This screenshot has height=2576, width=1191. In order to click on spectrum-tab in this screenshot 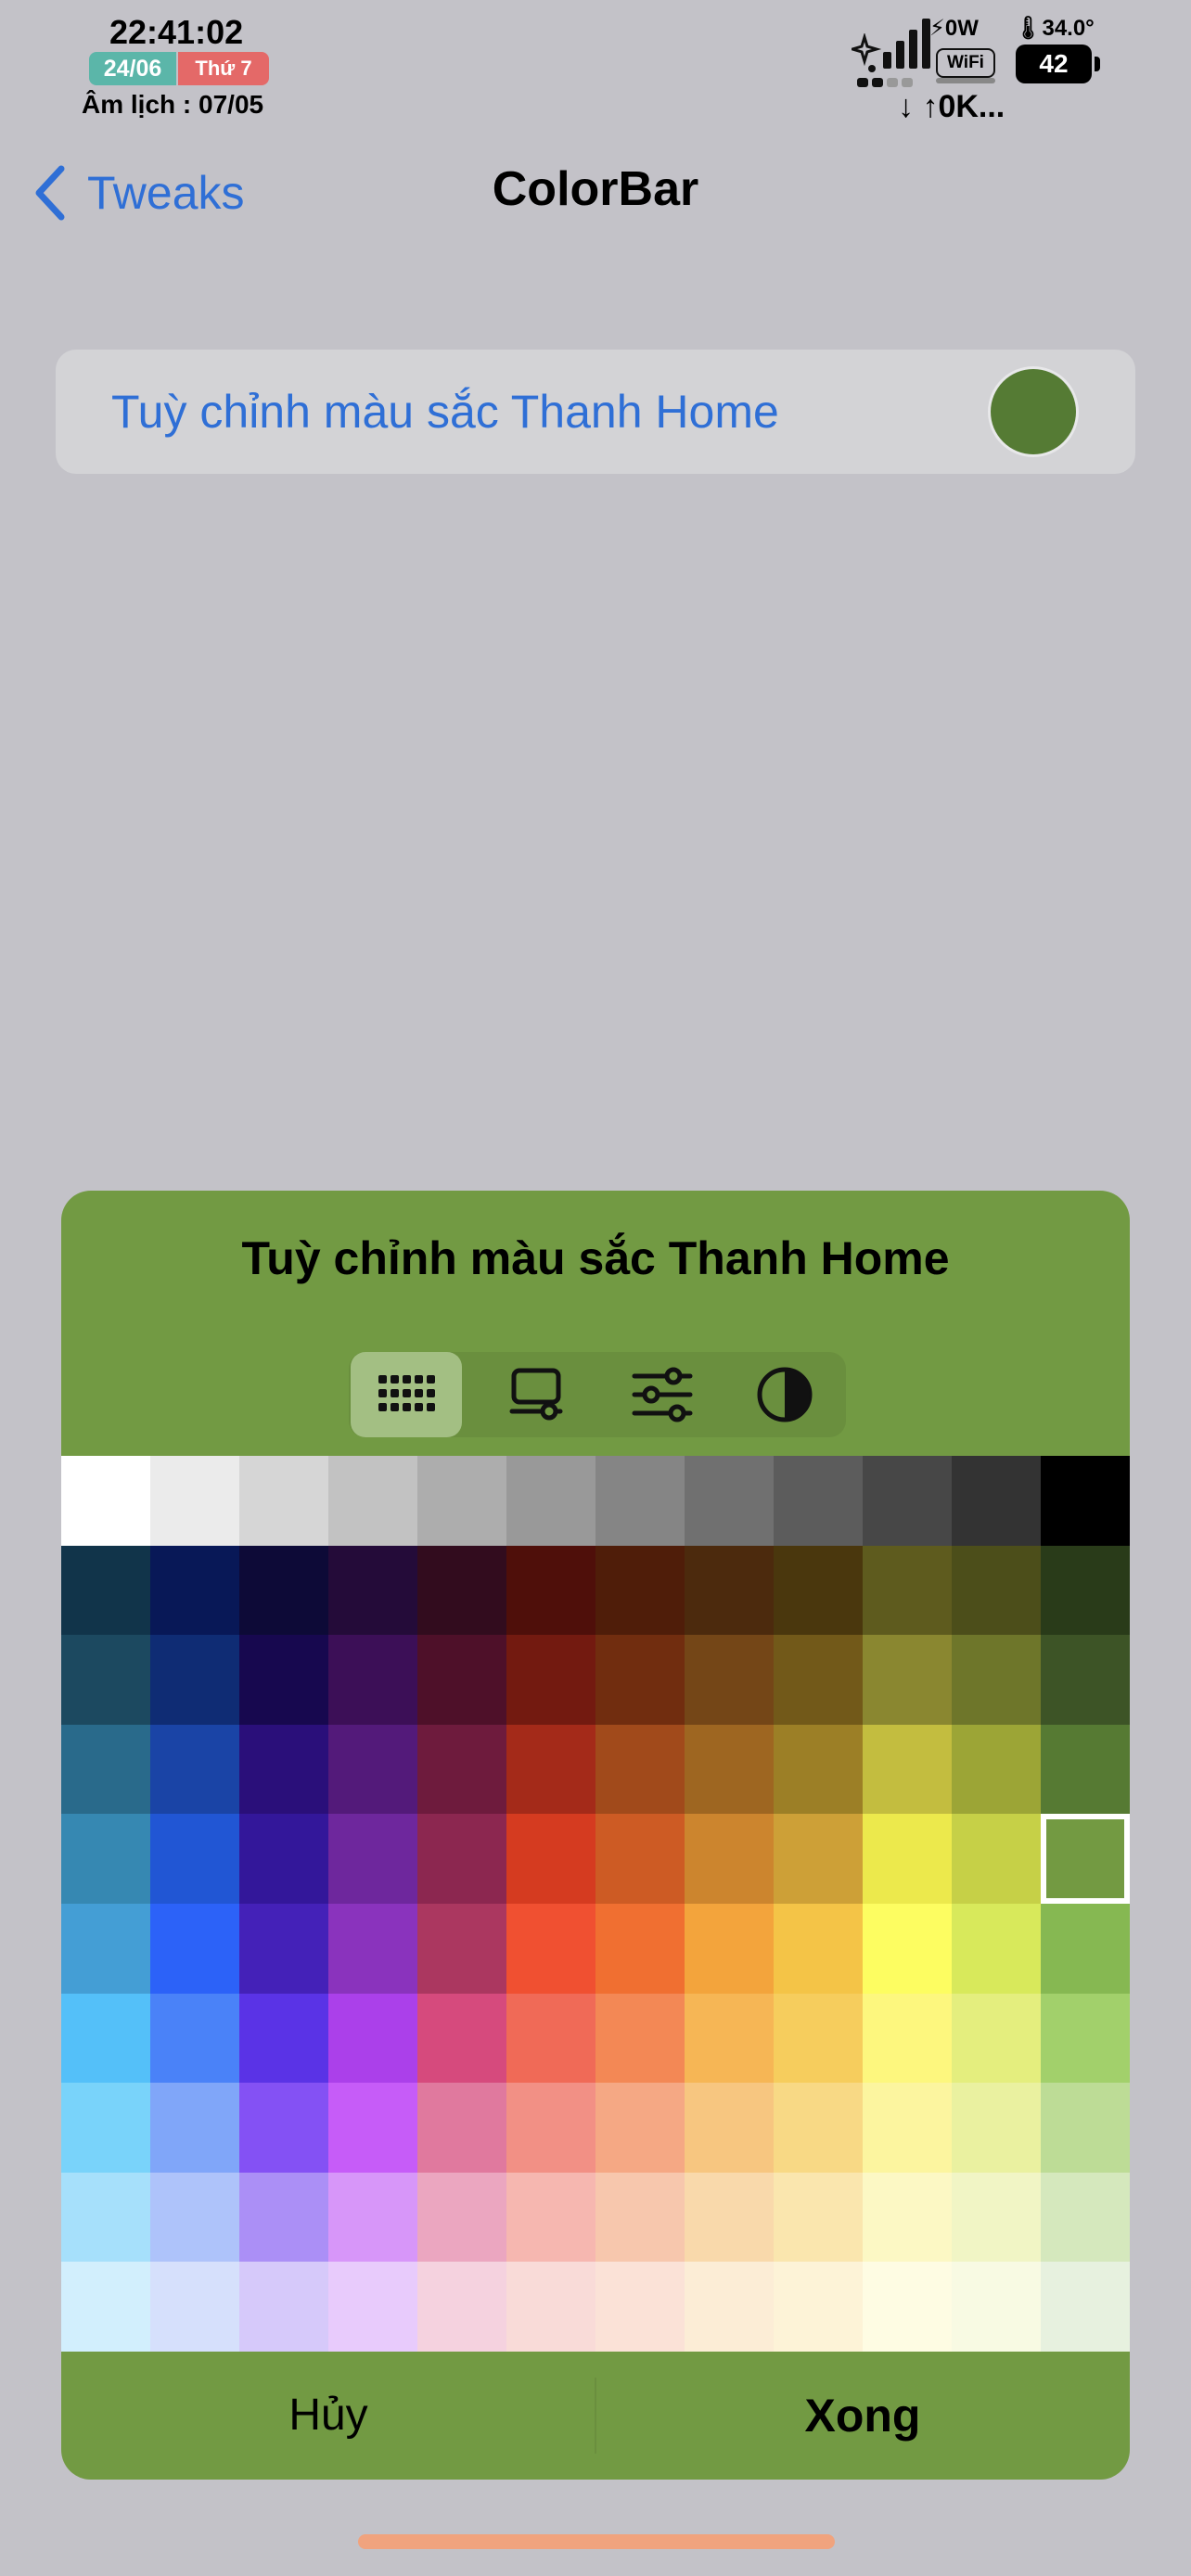, I will do `click(532, 1394)`.